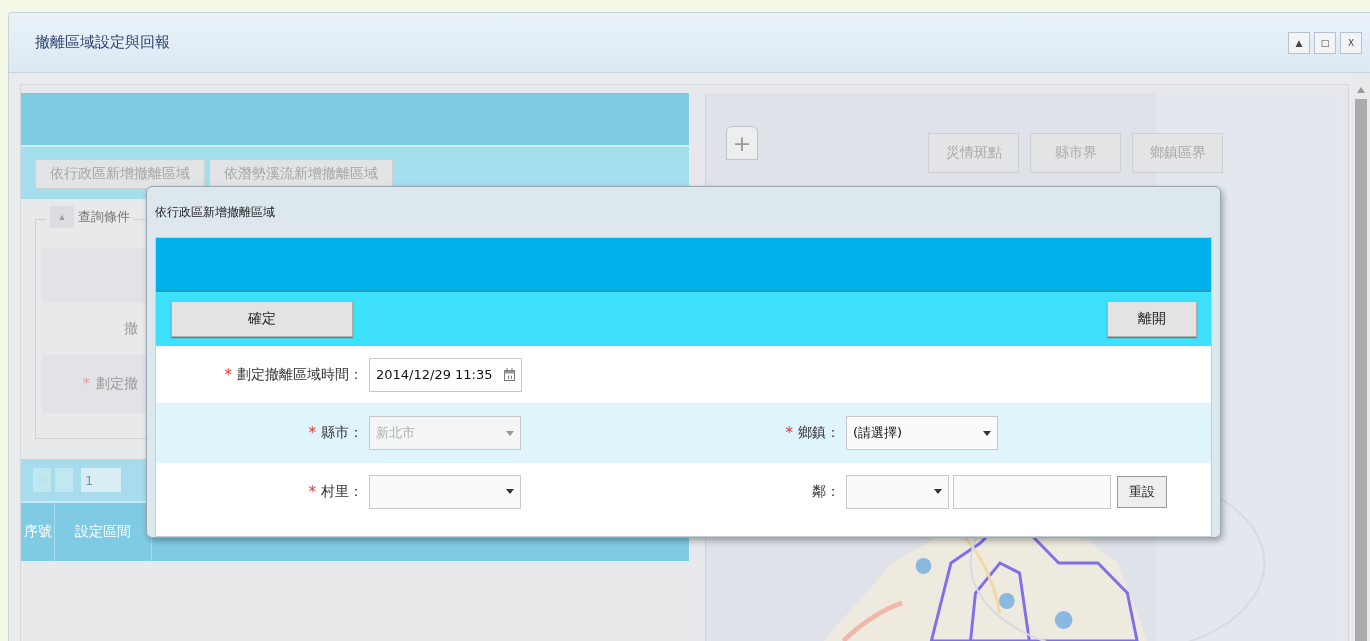  Describe the element at coordinates (509, 374) in the screenshot. I see `calendar-icon` at that location.